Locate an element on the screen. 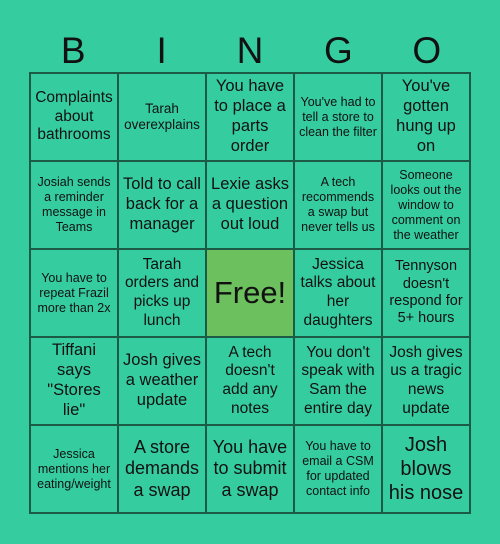  bingo-cell: Lexie asks a question out loud is located at coordinates (250, 205).